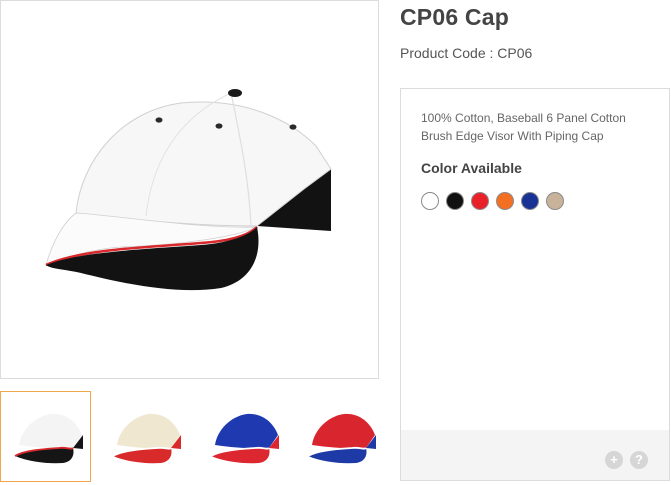 This screenshot has width=671, height=485. What do you see at coordinates (639, 460) in the screenshot?
I see `help-icon: ?` at bounding box center [639, 460].